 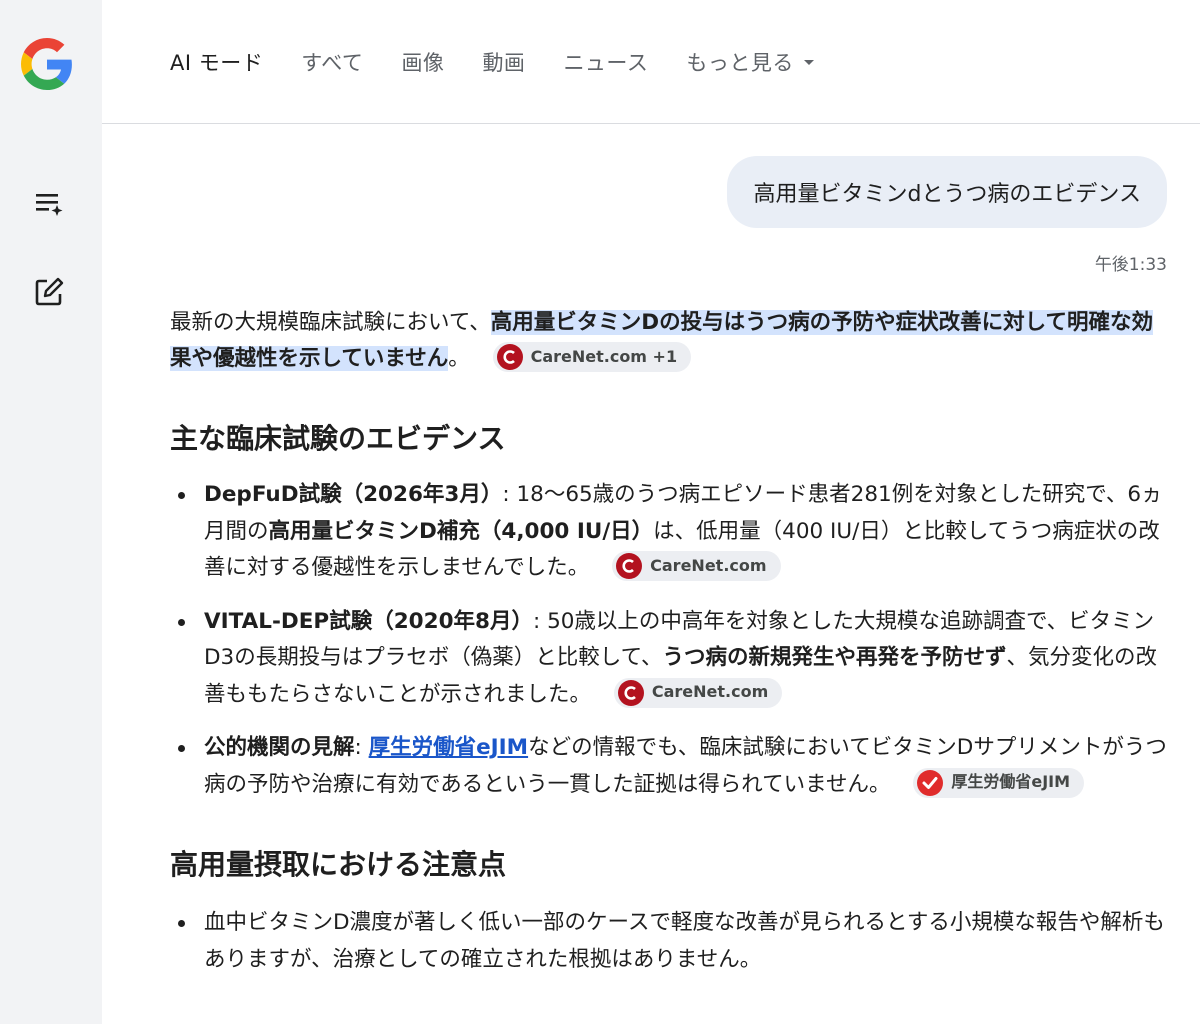 I want to click on tab-news: ニュース, so click(x=605, y=62).